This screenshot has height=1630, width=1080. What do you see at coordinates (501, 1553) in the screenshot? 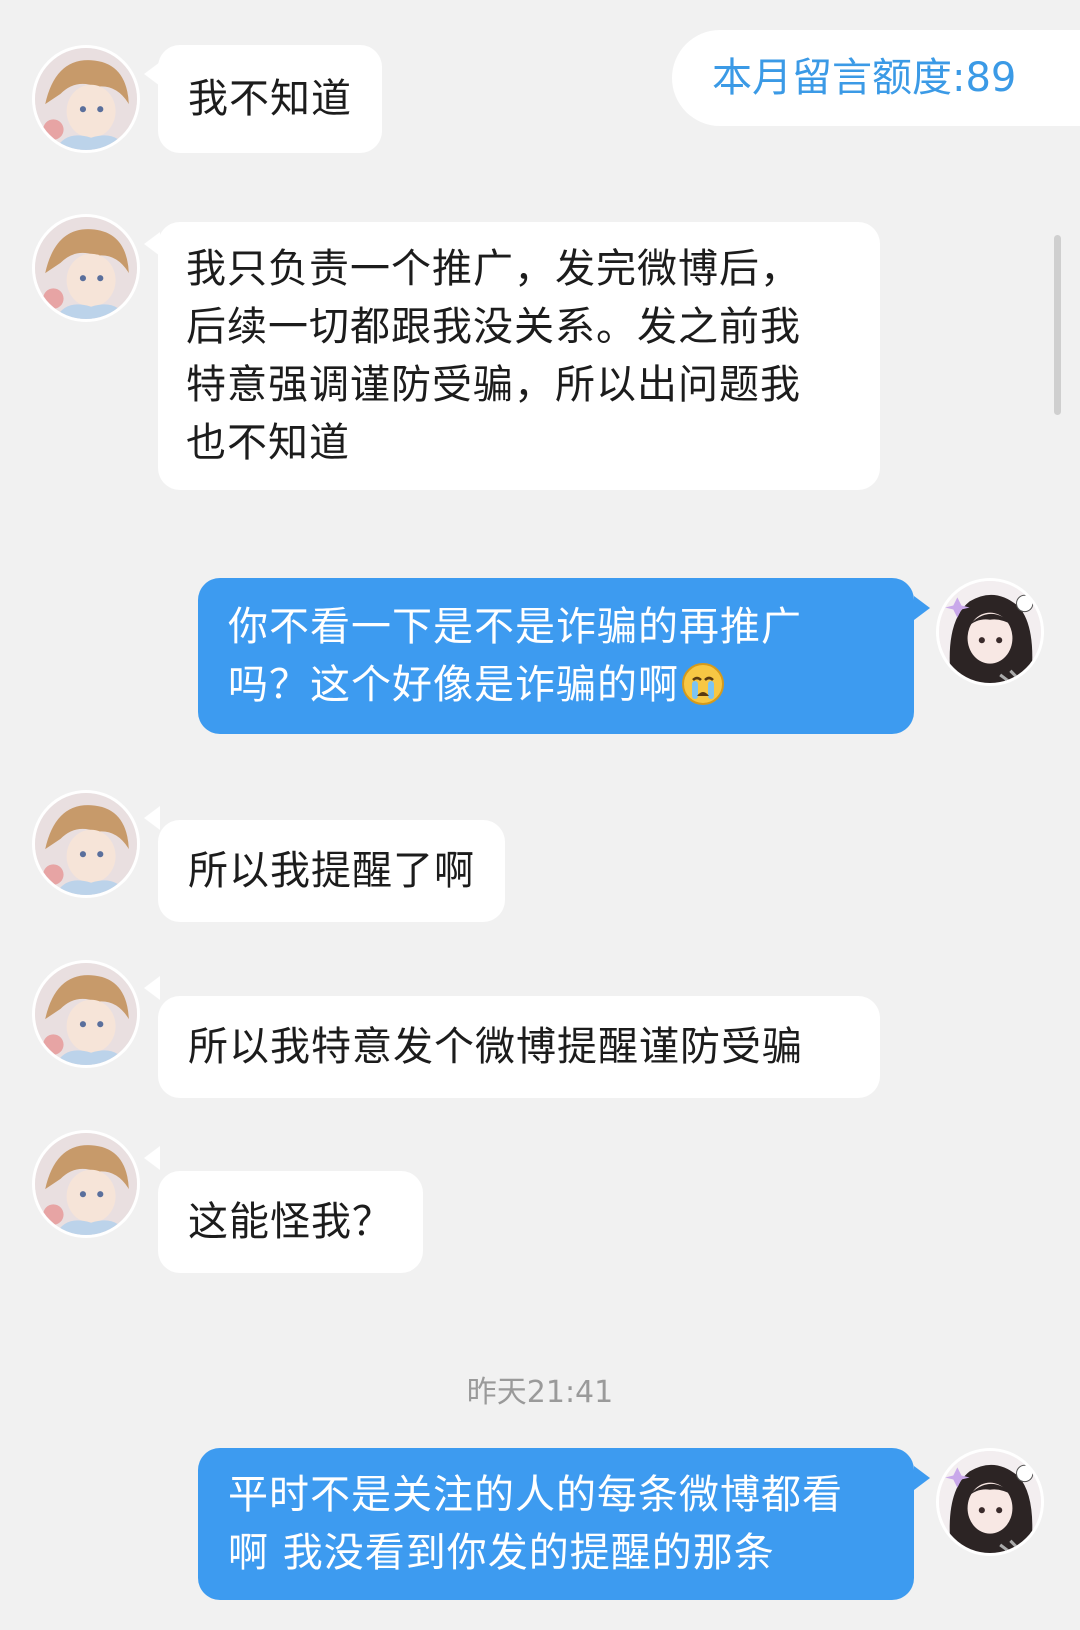
I see `message-text-line: 啊 我没看到你发的提醒的那条` at bounding box center [501, 1553].